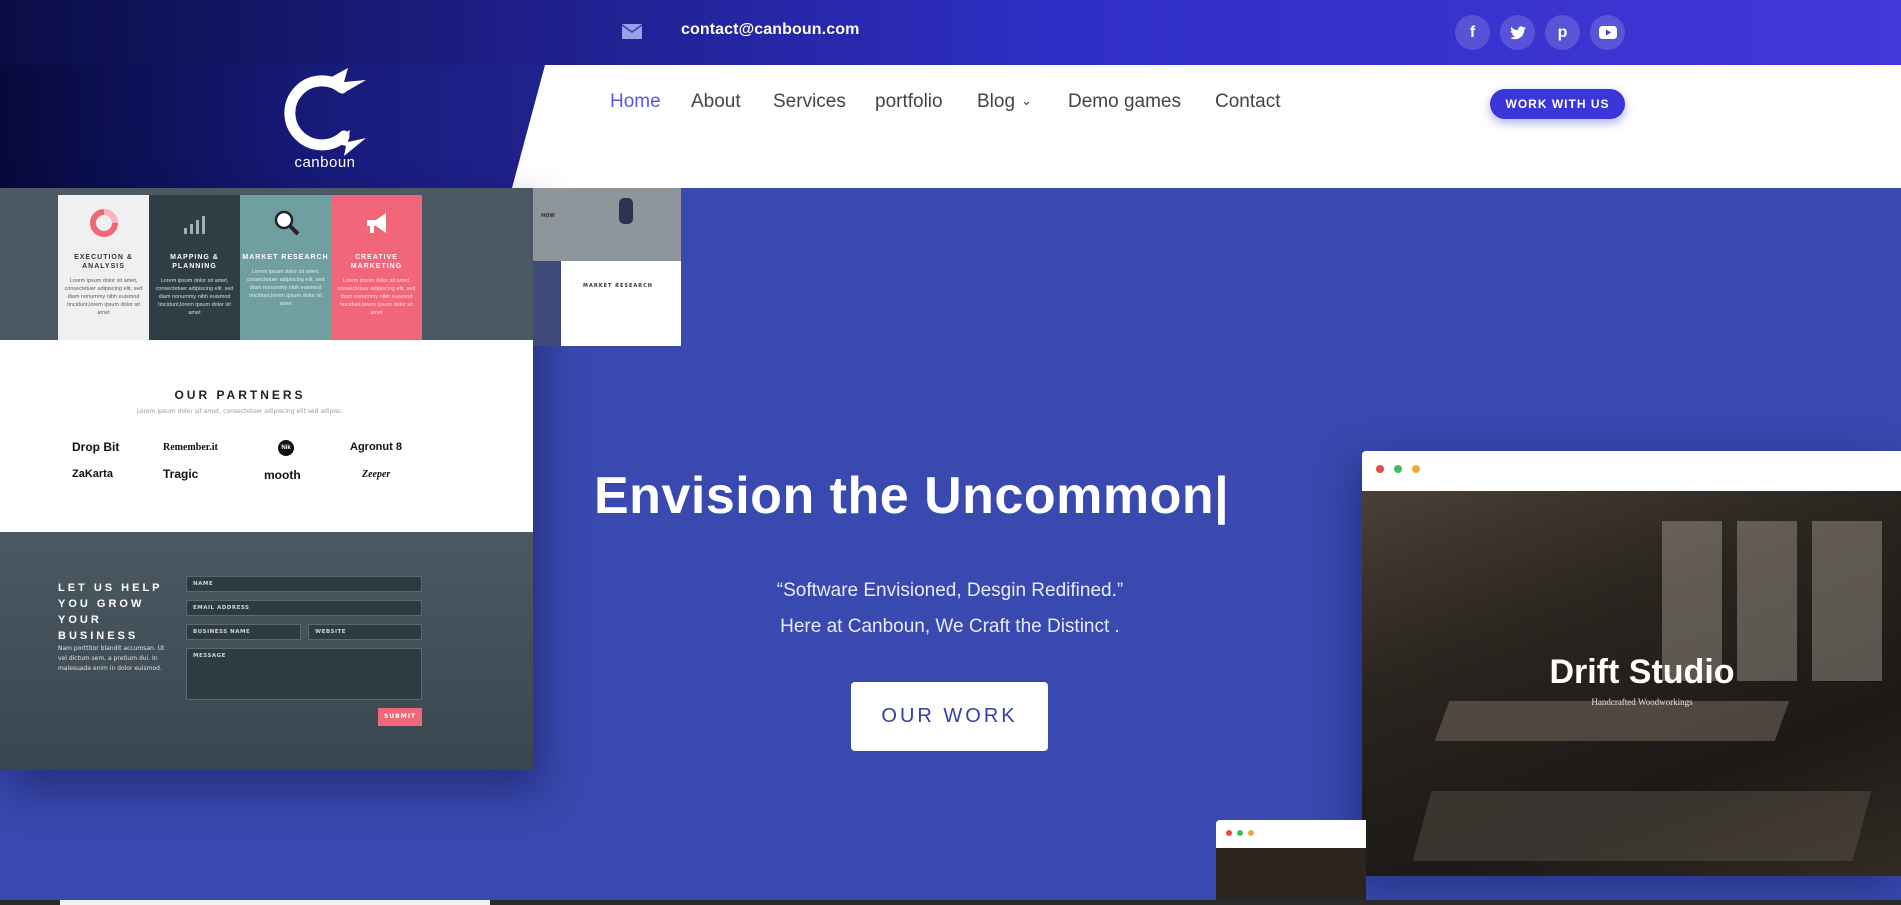 The height and width of the screenshot is (905, 1901). I want to click on magnifier-icon, so click(287, 223).